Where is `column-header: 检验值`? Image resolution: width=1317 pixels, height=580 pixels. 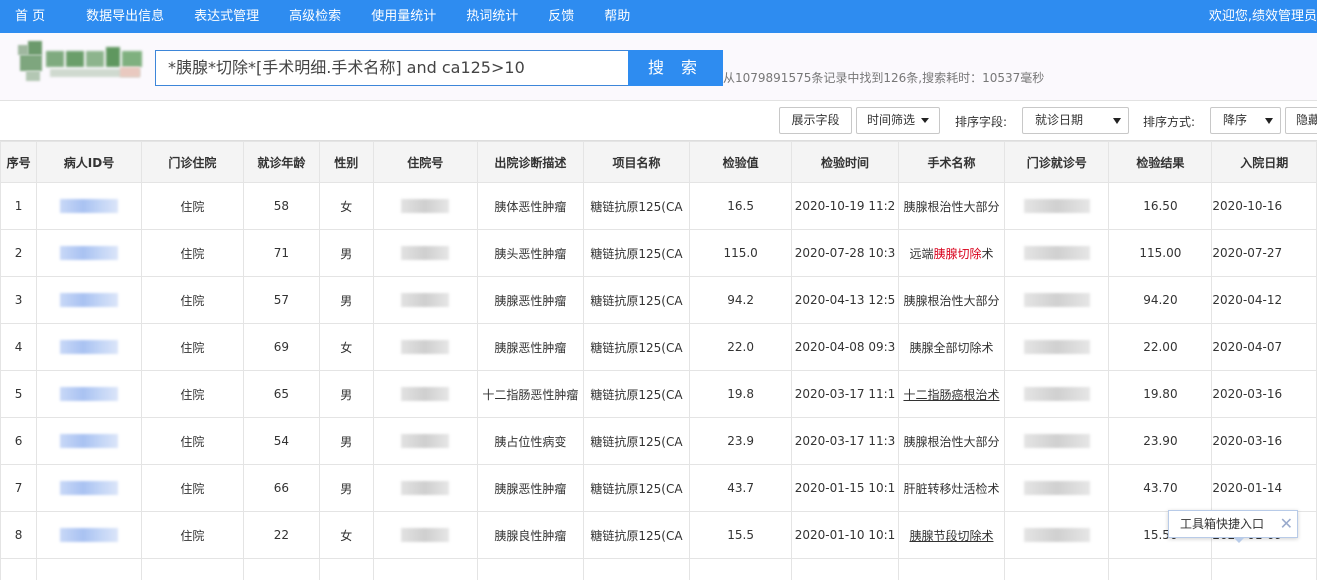 column-header: 检验值 is located at coordinates (741, 162).